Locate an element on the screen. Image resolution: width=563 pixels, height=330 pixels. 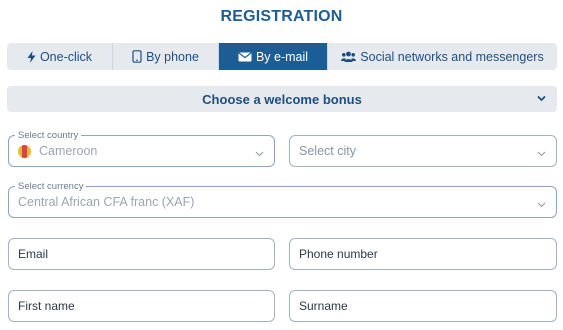
tab-one-click: One-click is located at coordinates (60, 56).